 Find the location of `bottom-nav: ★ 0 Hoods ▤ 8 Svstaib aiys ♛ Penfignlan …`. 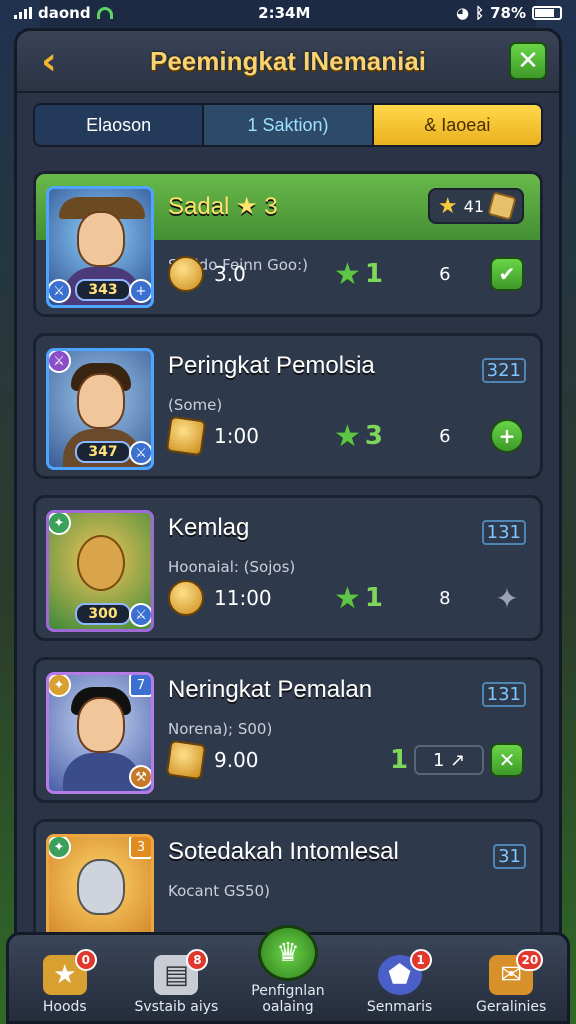

bottom-nav: ★ 0 Hoods ▤ 8 Svstaib aiys ♛ Penfignlan … is located at coordinates (288, 974).